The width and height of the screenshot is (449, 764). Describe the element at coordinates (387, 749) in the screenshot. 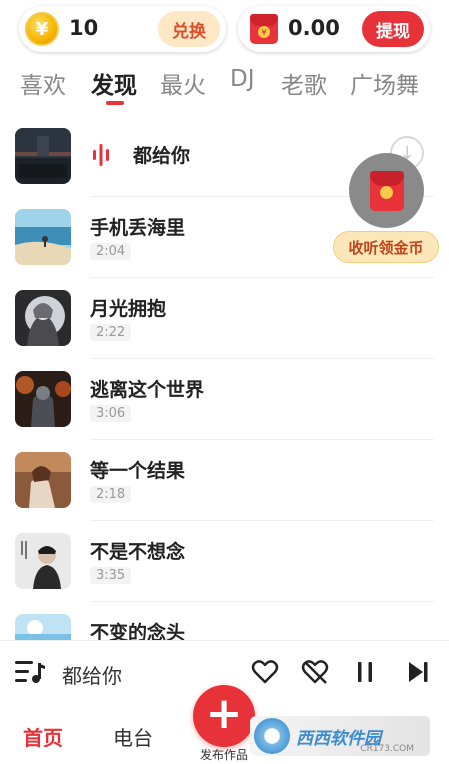

I see `watermark-subtext: CR173.COM` at that location.